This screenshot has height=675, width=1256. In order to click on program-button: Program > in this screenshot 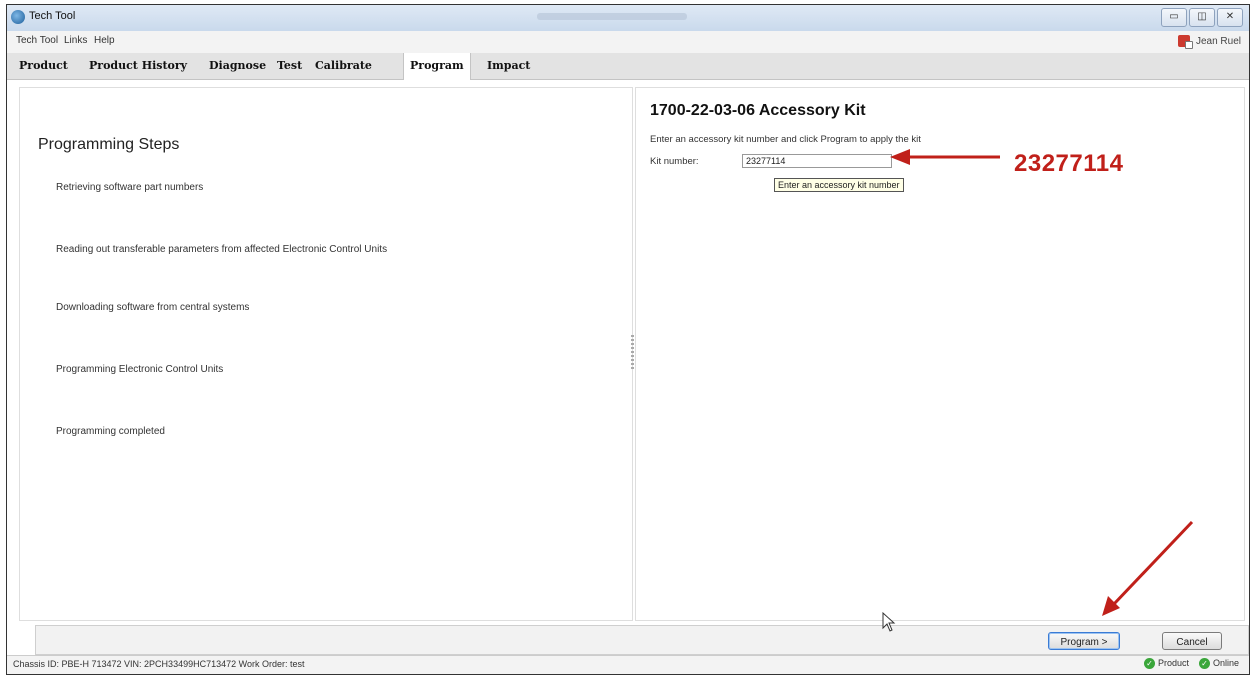, I will do `click(1084, 641)`.